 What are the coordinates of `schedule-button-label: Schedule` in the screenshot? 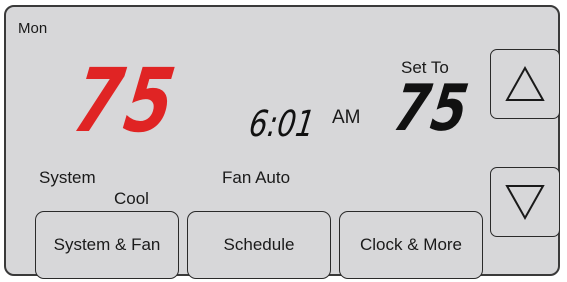 It's located at (259, 244).